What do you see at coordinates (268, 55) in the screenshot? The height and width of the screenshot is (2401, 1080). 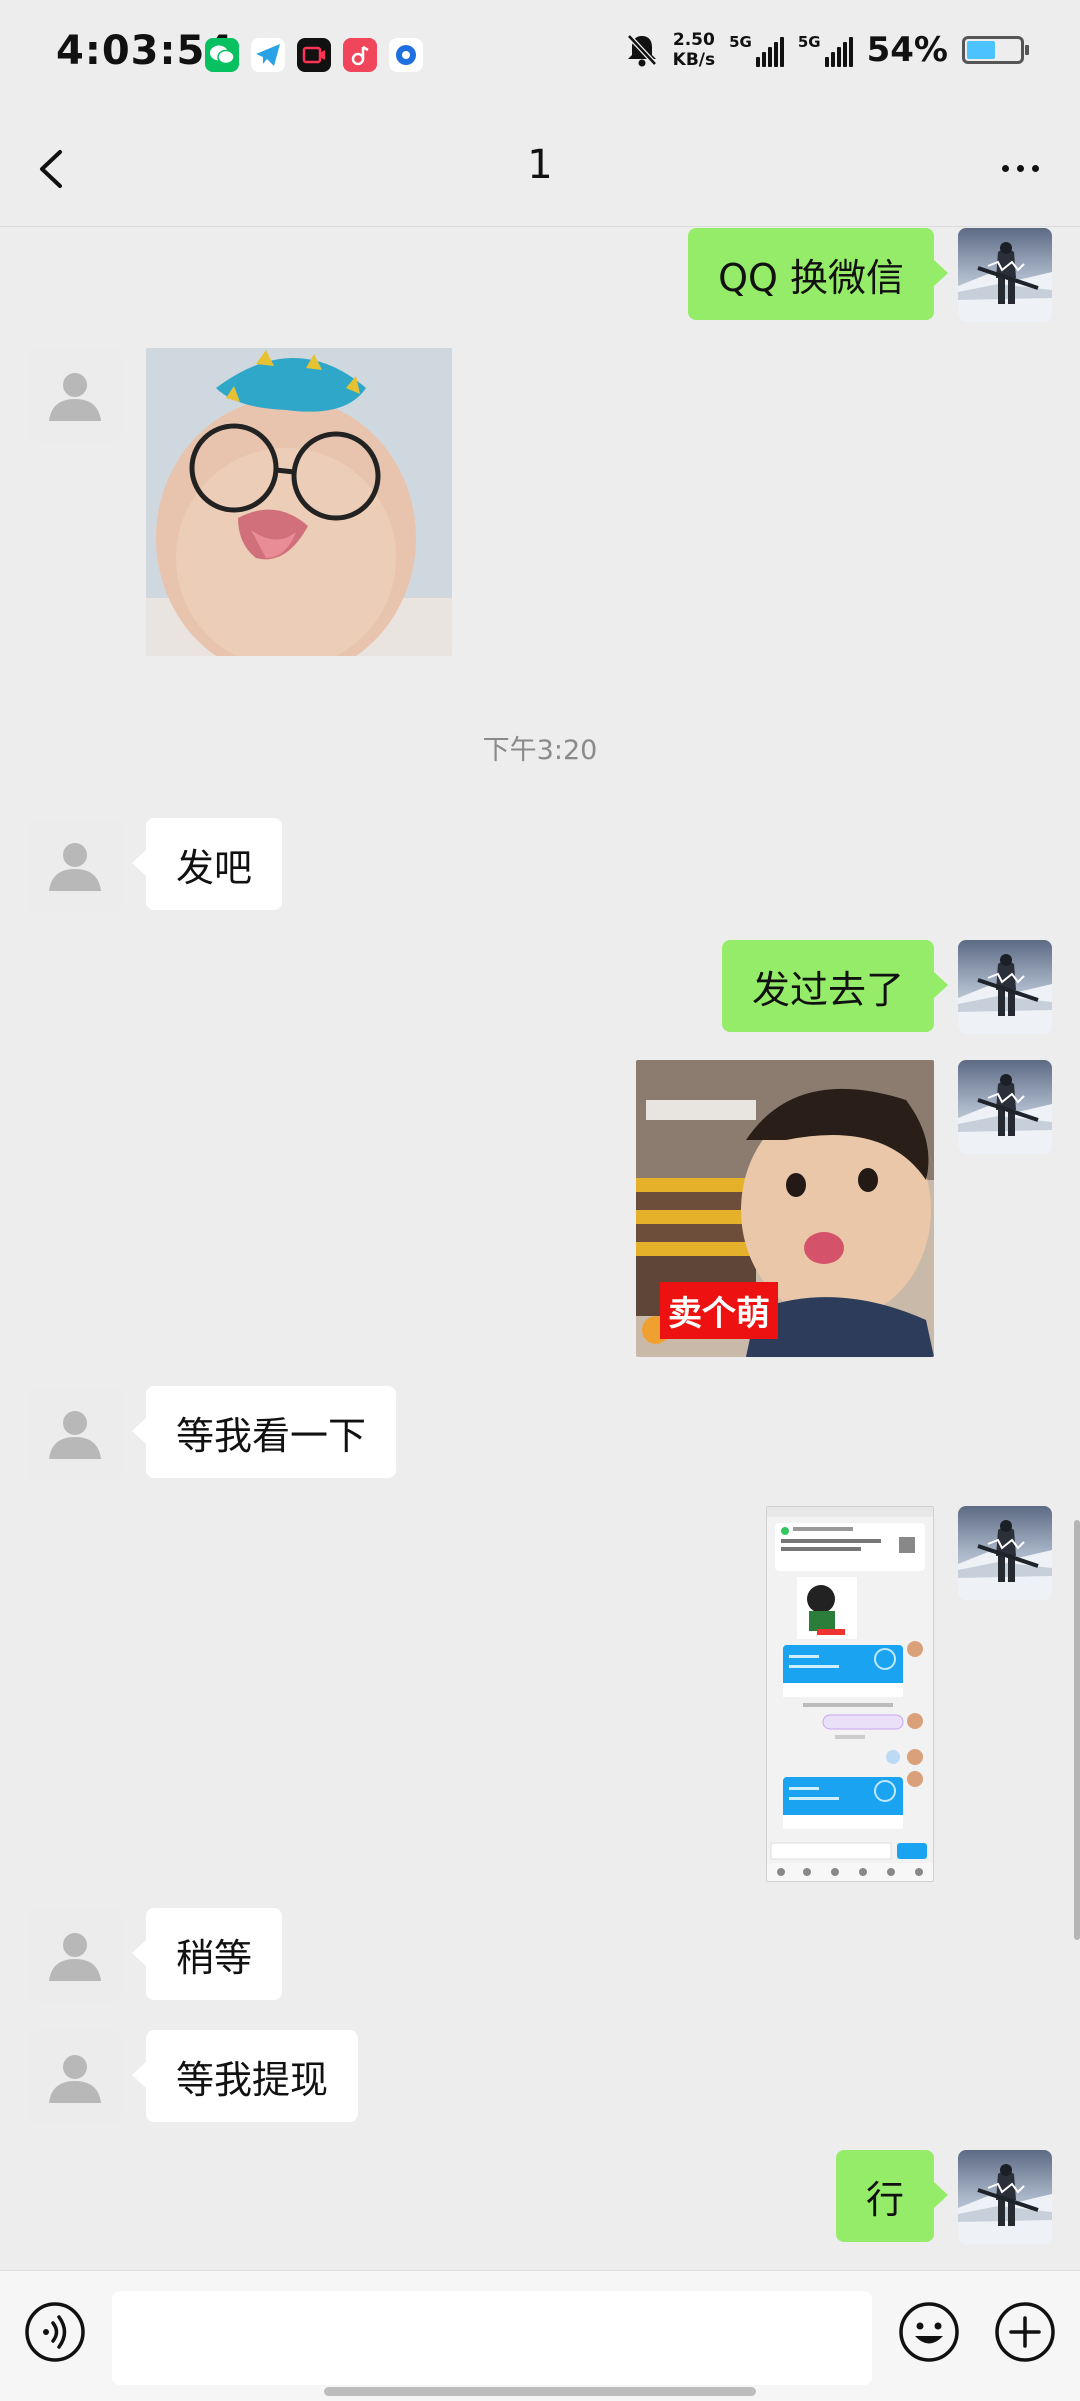 I see `telegram-icon` at bounding box center [268, 55].